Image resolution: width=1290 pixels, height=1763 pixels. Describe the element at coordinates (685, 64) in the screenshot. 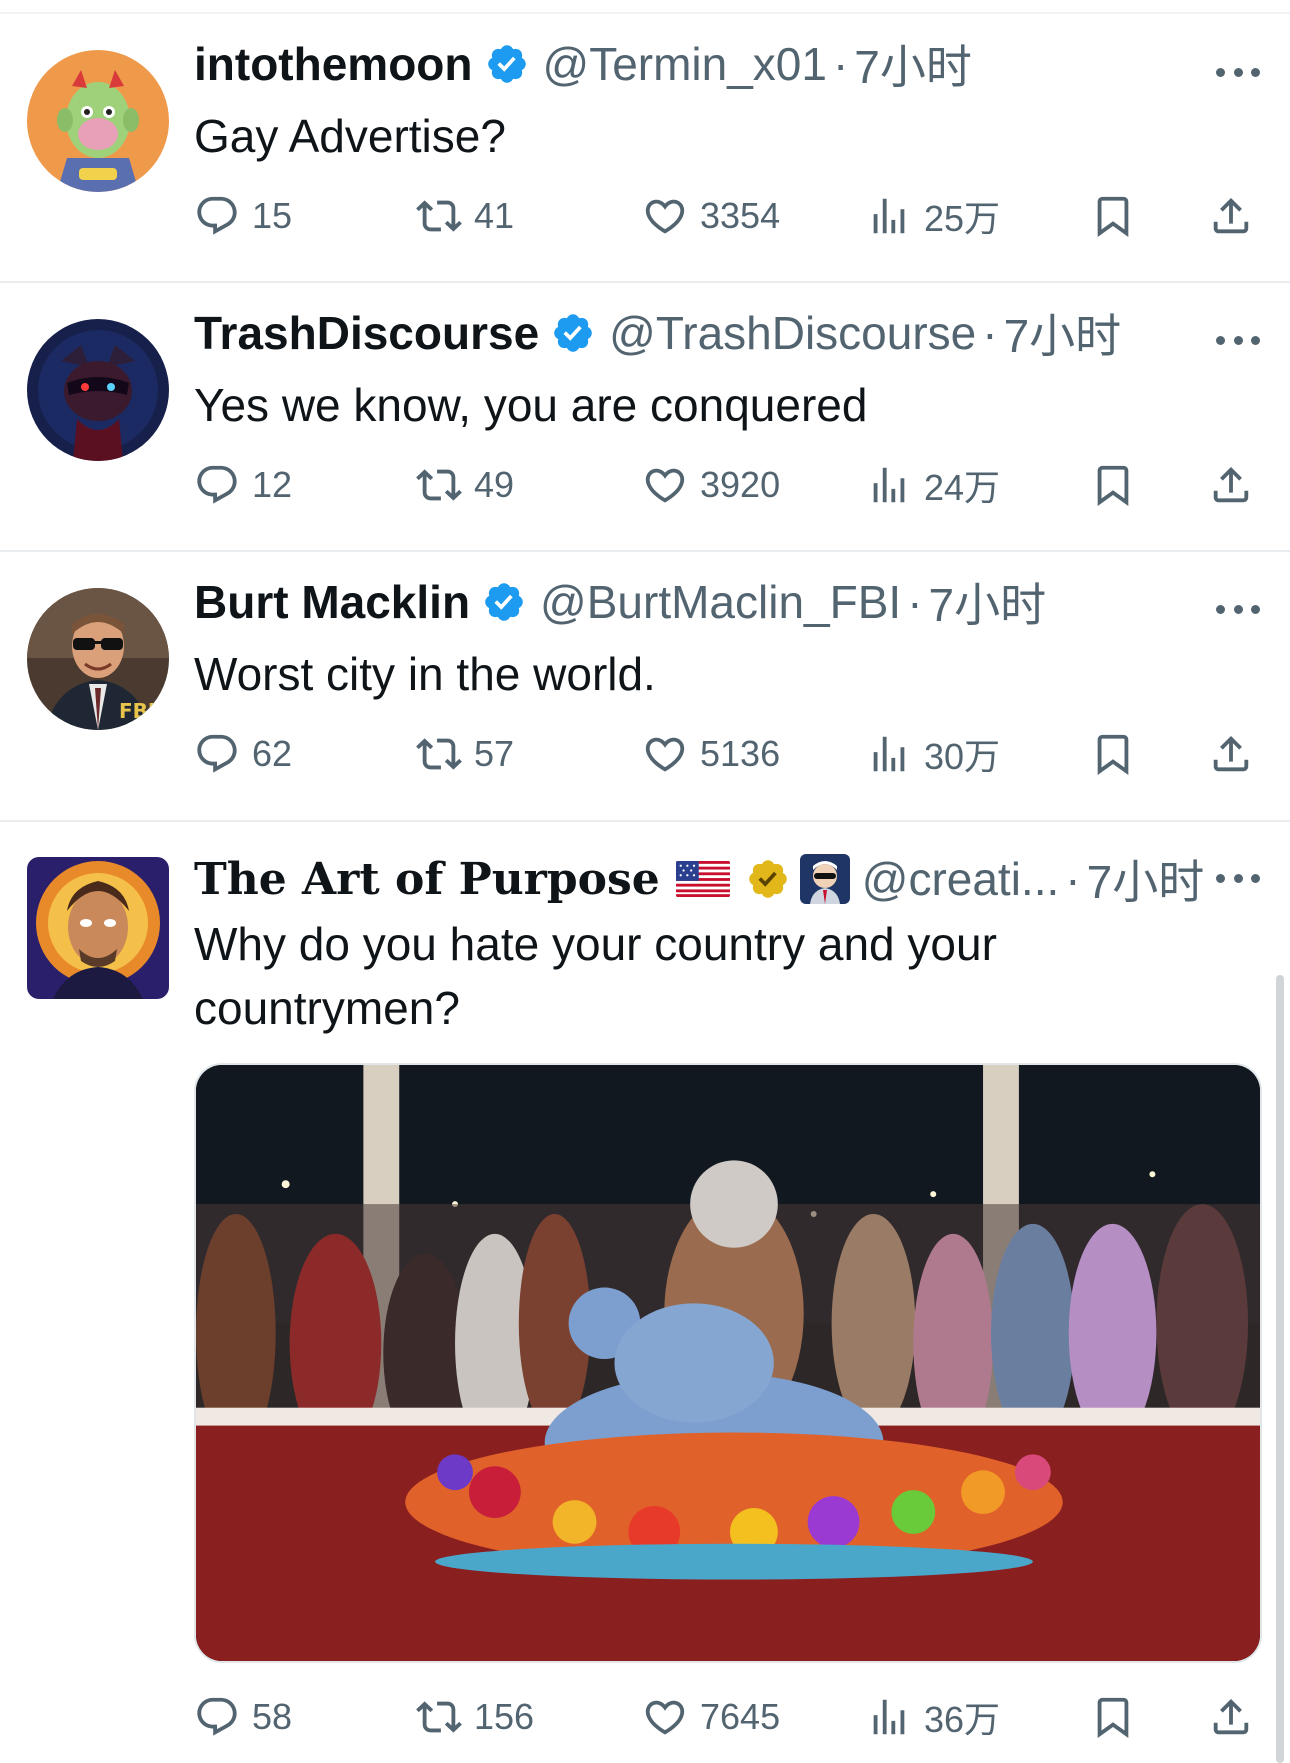

I see `handle: @Termin_x01` at that location.